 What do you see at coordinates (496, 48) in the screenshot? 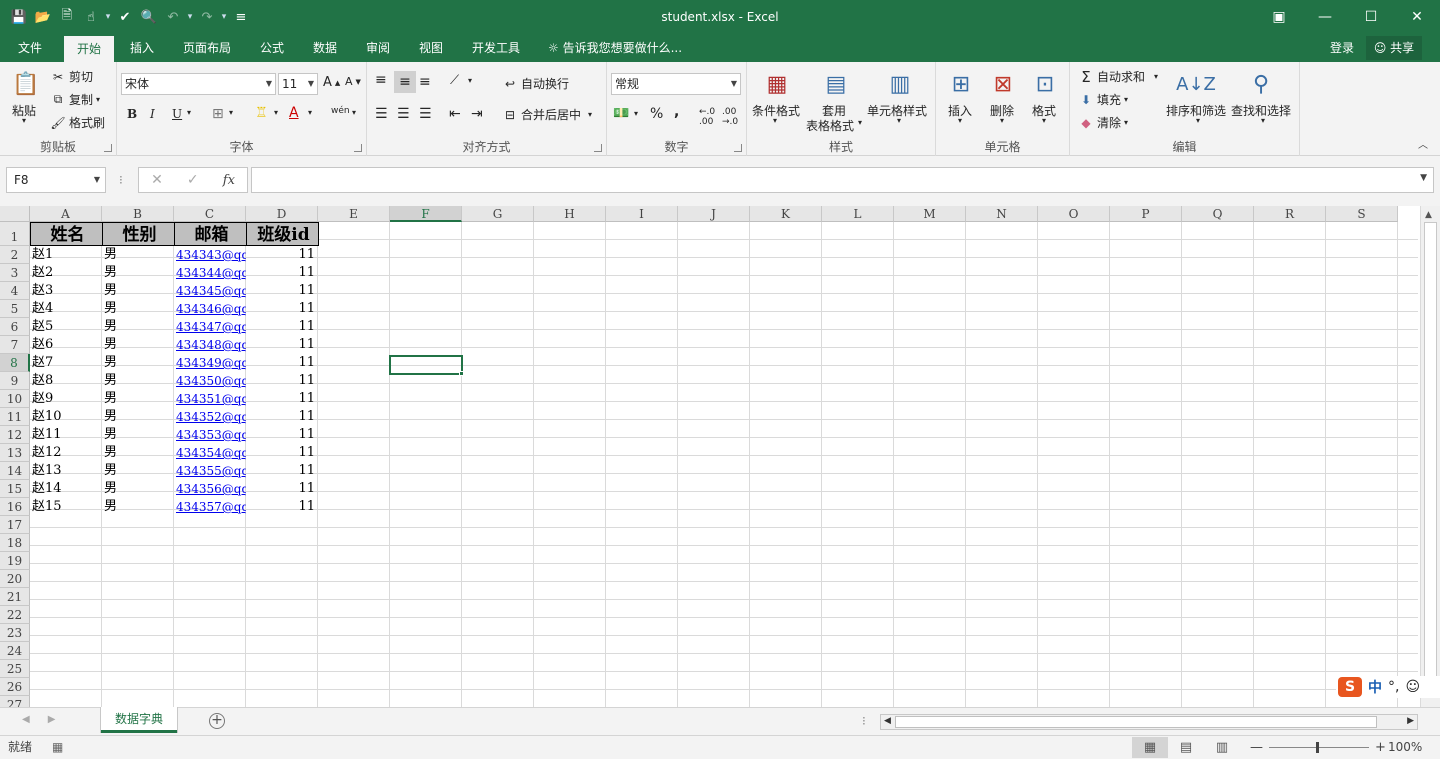
I see `tab-developer: 开发工具` at bounding box center [496, 48].